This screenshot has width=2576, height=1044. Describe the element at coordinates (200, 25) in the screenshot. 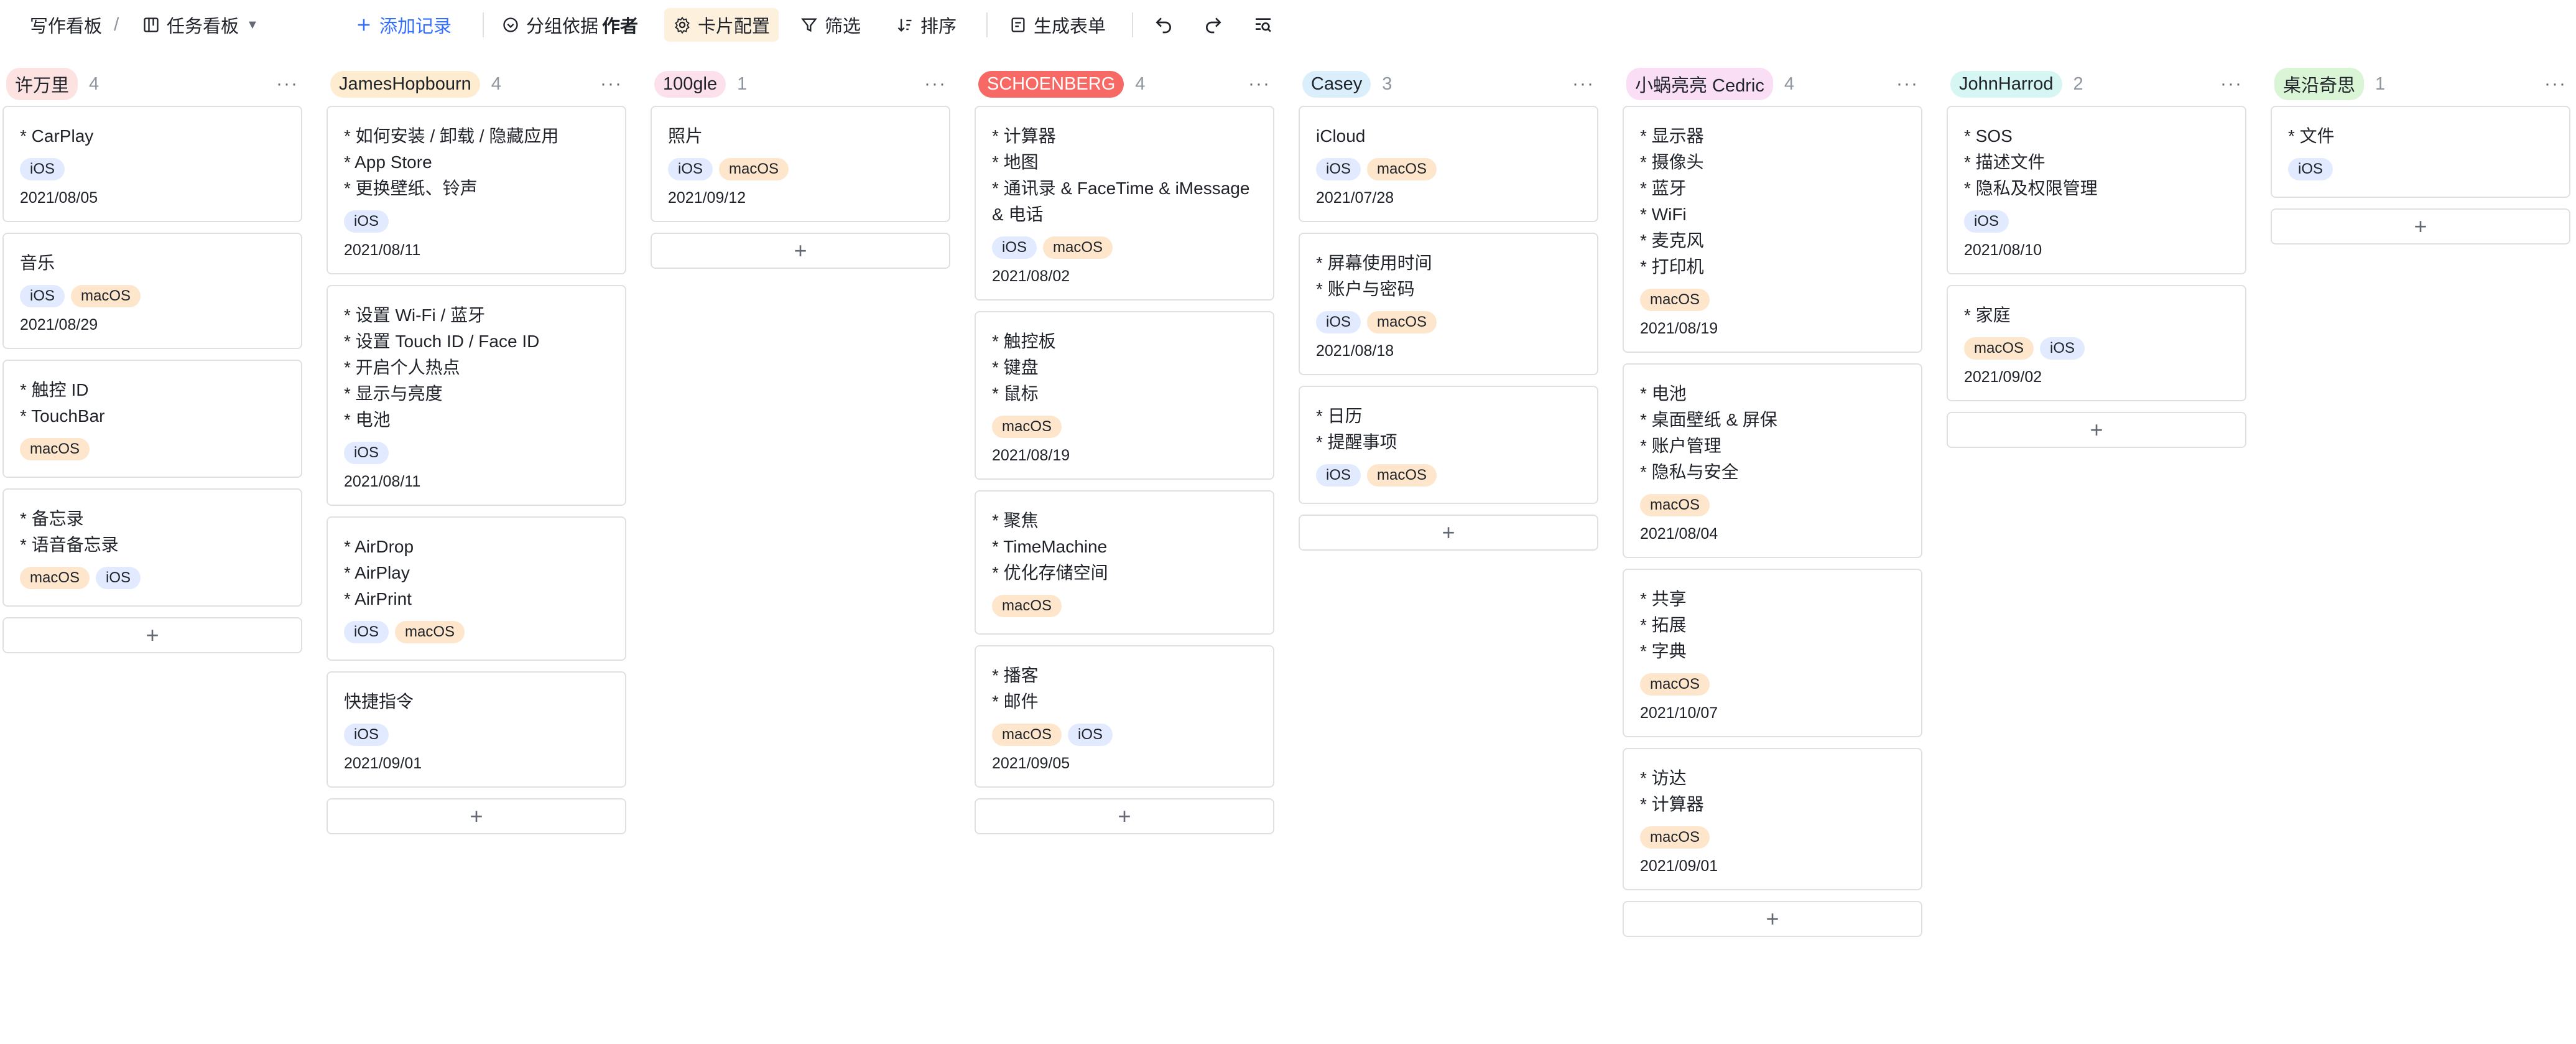

I see `breadcrumb-view: 任务看板 ▼` at that location.